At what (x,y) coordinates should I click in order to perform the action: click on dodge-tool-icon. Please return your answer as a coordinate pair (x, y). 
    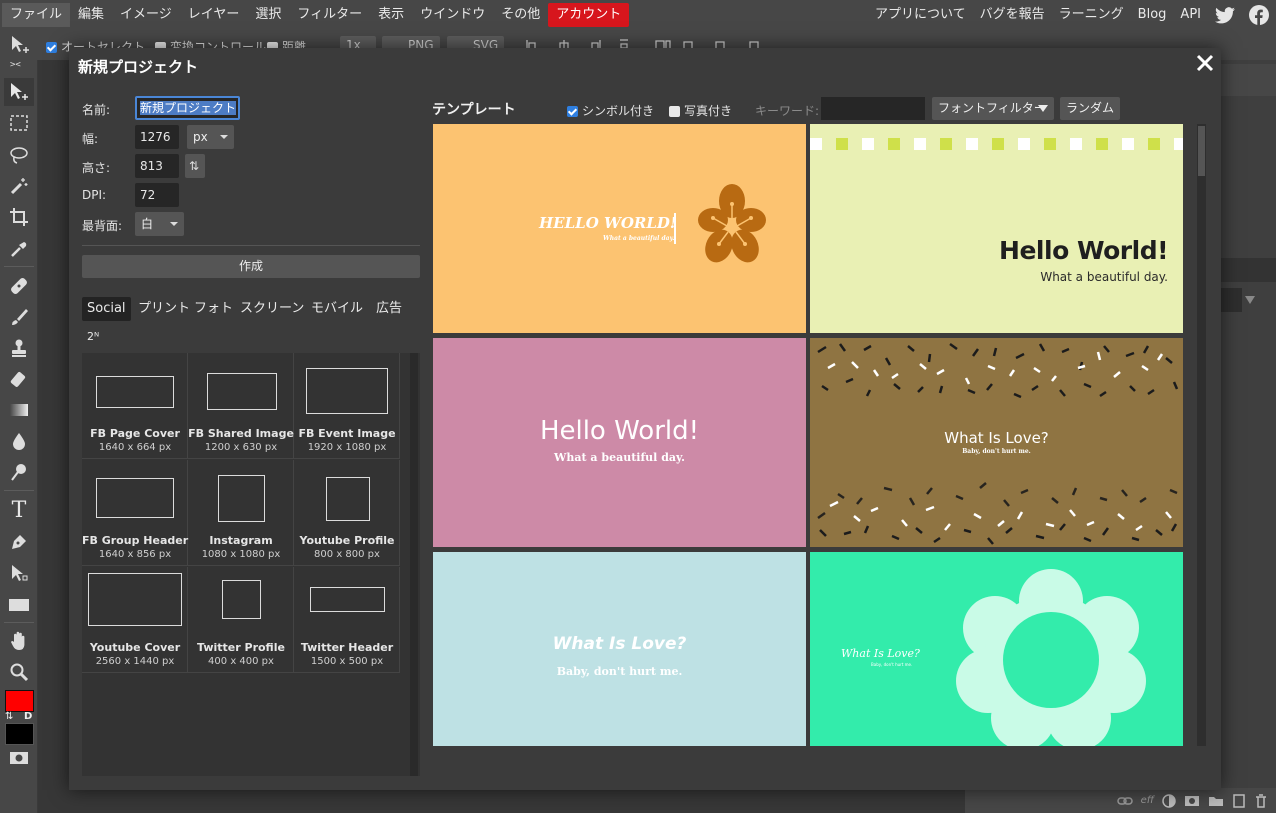
    Looking at the image, I should click on (19, 472).